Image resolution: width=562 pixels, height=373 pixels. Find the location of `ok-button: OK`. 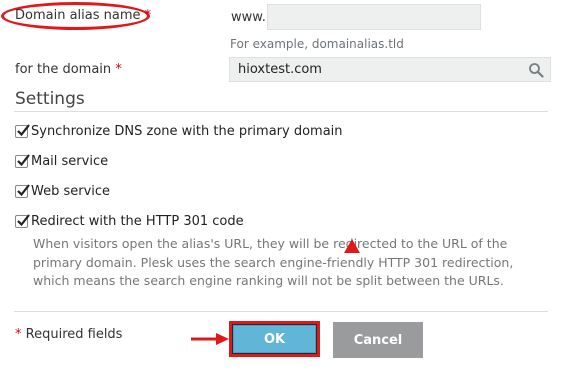

ok-button: OK is located at coordinates (274, 339).